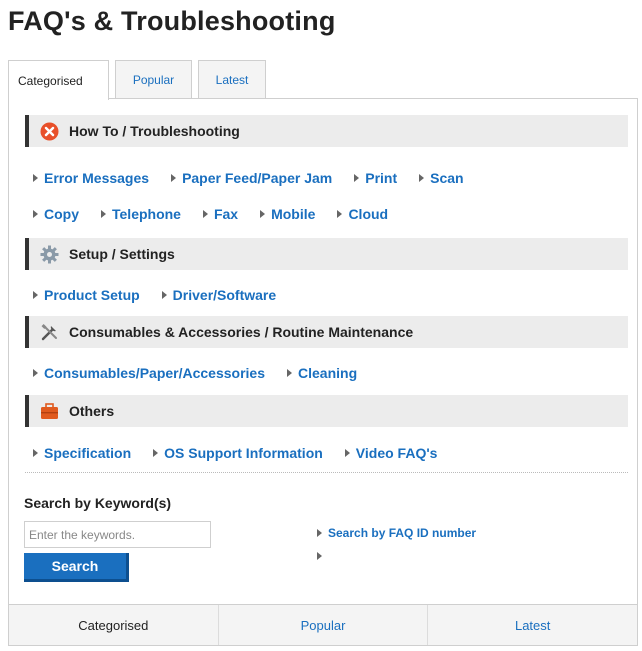 This screenshot has width=642, height=651. I want to click on section-title: How To / Troubleshooting, so click(154, 131).